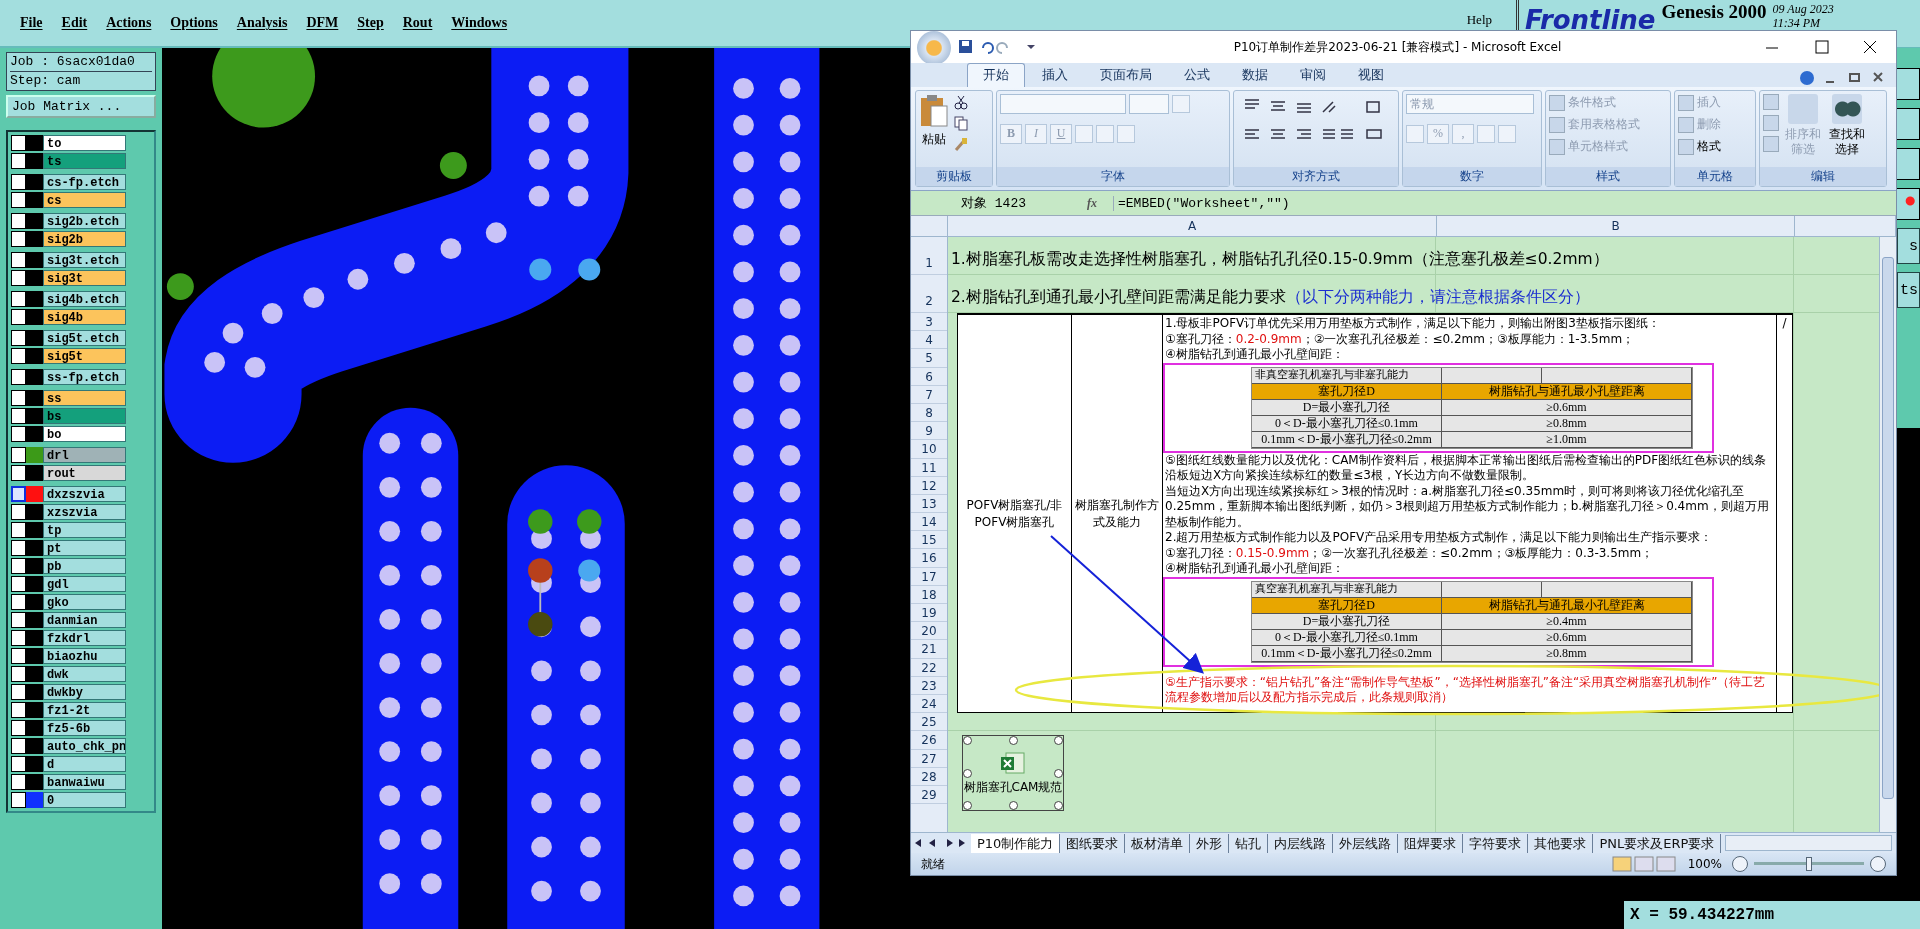 The height and width of the screenshot is (929, 1920). Describe the element at coordinates (1561, 843) in the screenshot. I see `sheet-tab: 其他要求` at that location.